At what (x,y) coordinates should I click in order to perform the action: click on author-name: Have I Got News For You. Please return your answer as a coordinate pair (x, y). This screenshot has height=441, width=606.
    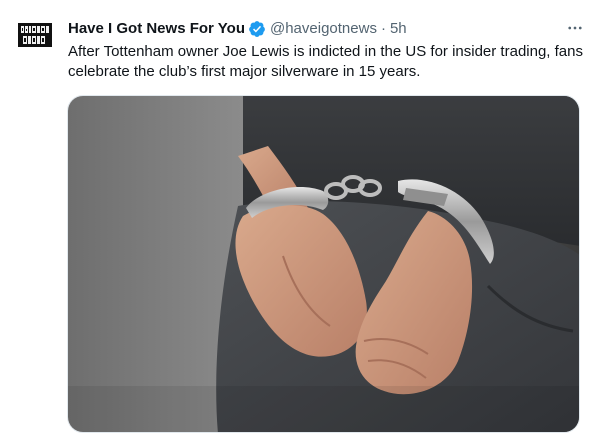
    Looking at the image, I should click on (156, 29).